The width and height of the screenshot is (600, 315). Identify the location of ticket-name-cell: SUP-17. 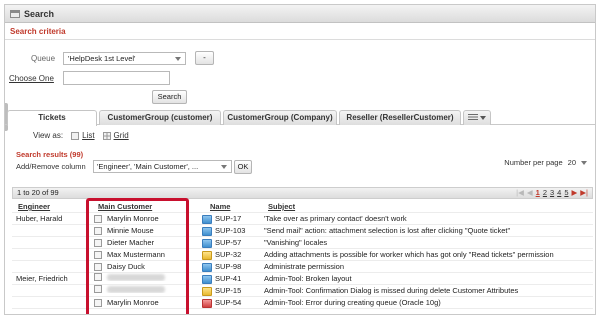
(232, 219).